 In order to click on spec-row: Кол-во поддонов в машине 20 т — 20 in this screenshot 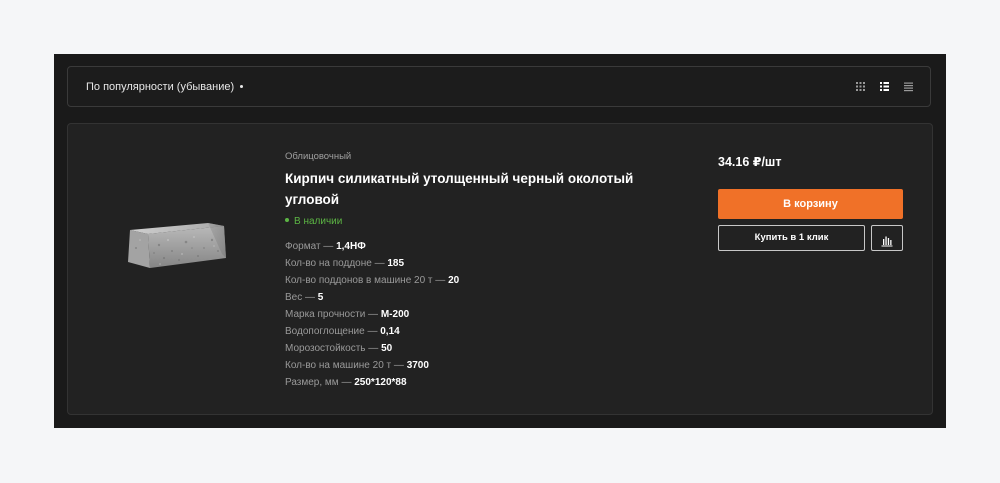, I will do `click(372, 280)`.